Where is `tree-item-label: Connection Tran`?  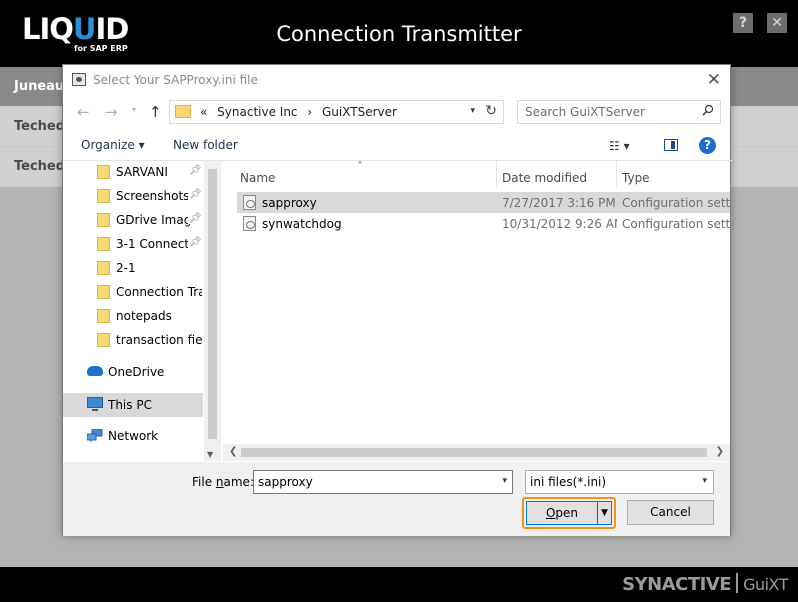
tree-item-label: Connection Tran is located at coordinates (159, 292).